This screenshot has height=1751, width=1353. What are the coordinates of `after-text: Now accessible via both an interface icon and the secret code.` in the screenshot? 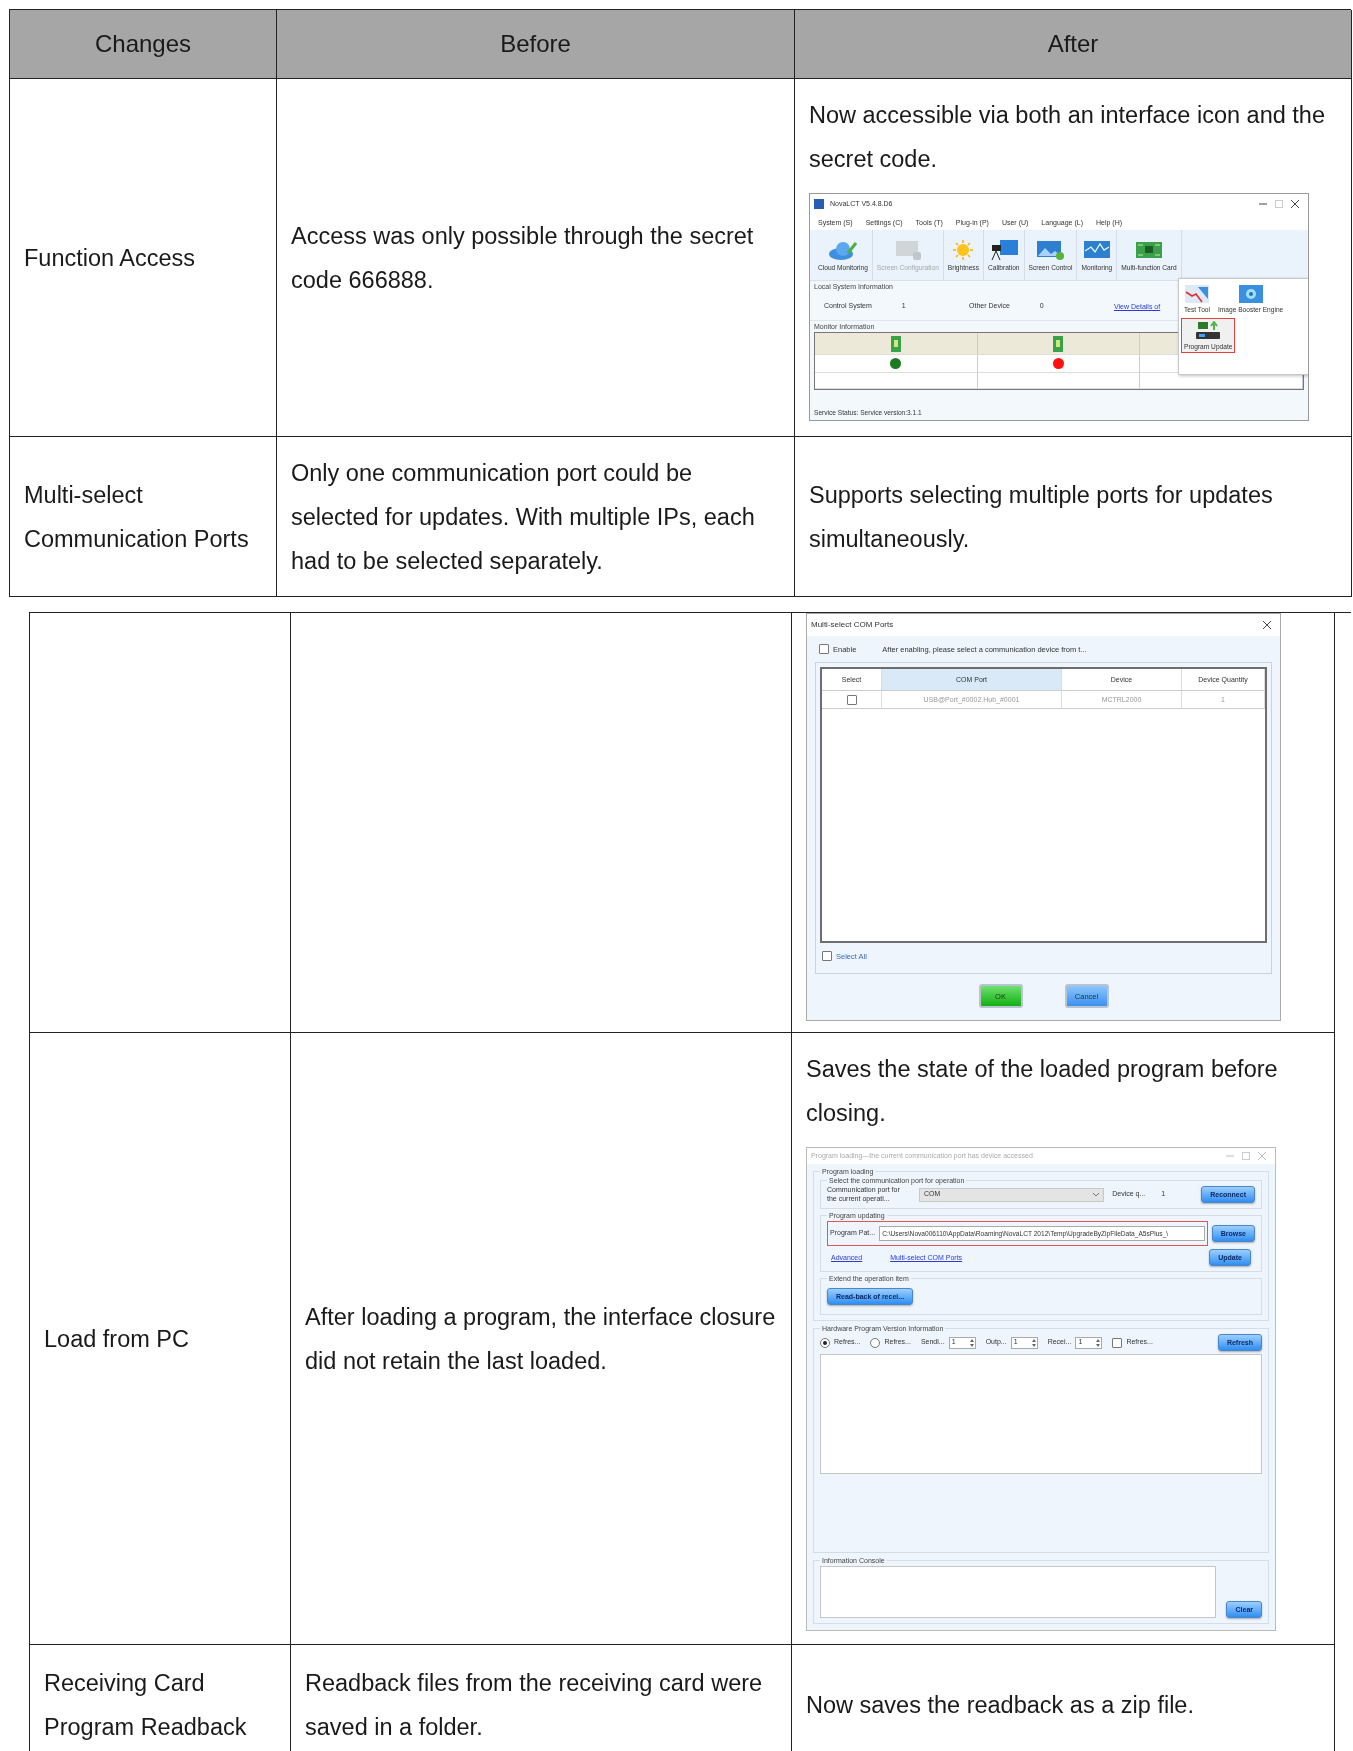 It's located at (1067, 137).